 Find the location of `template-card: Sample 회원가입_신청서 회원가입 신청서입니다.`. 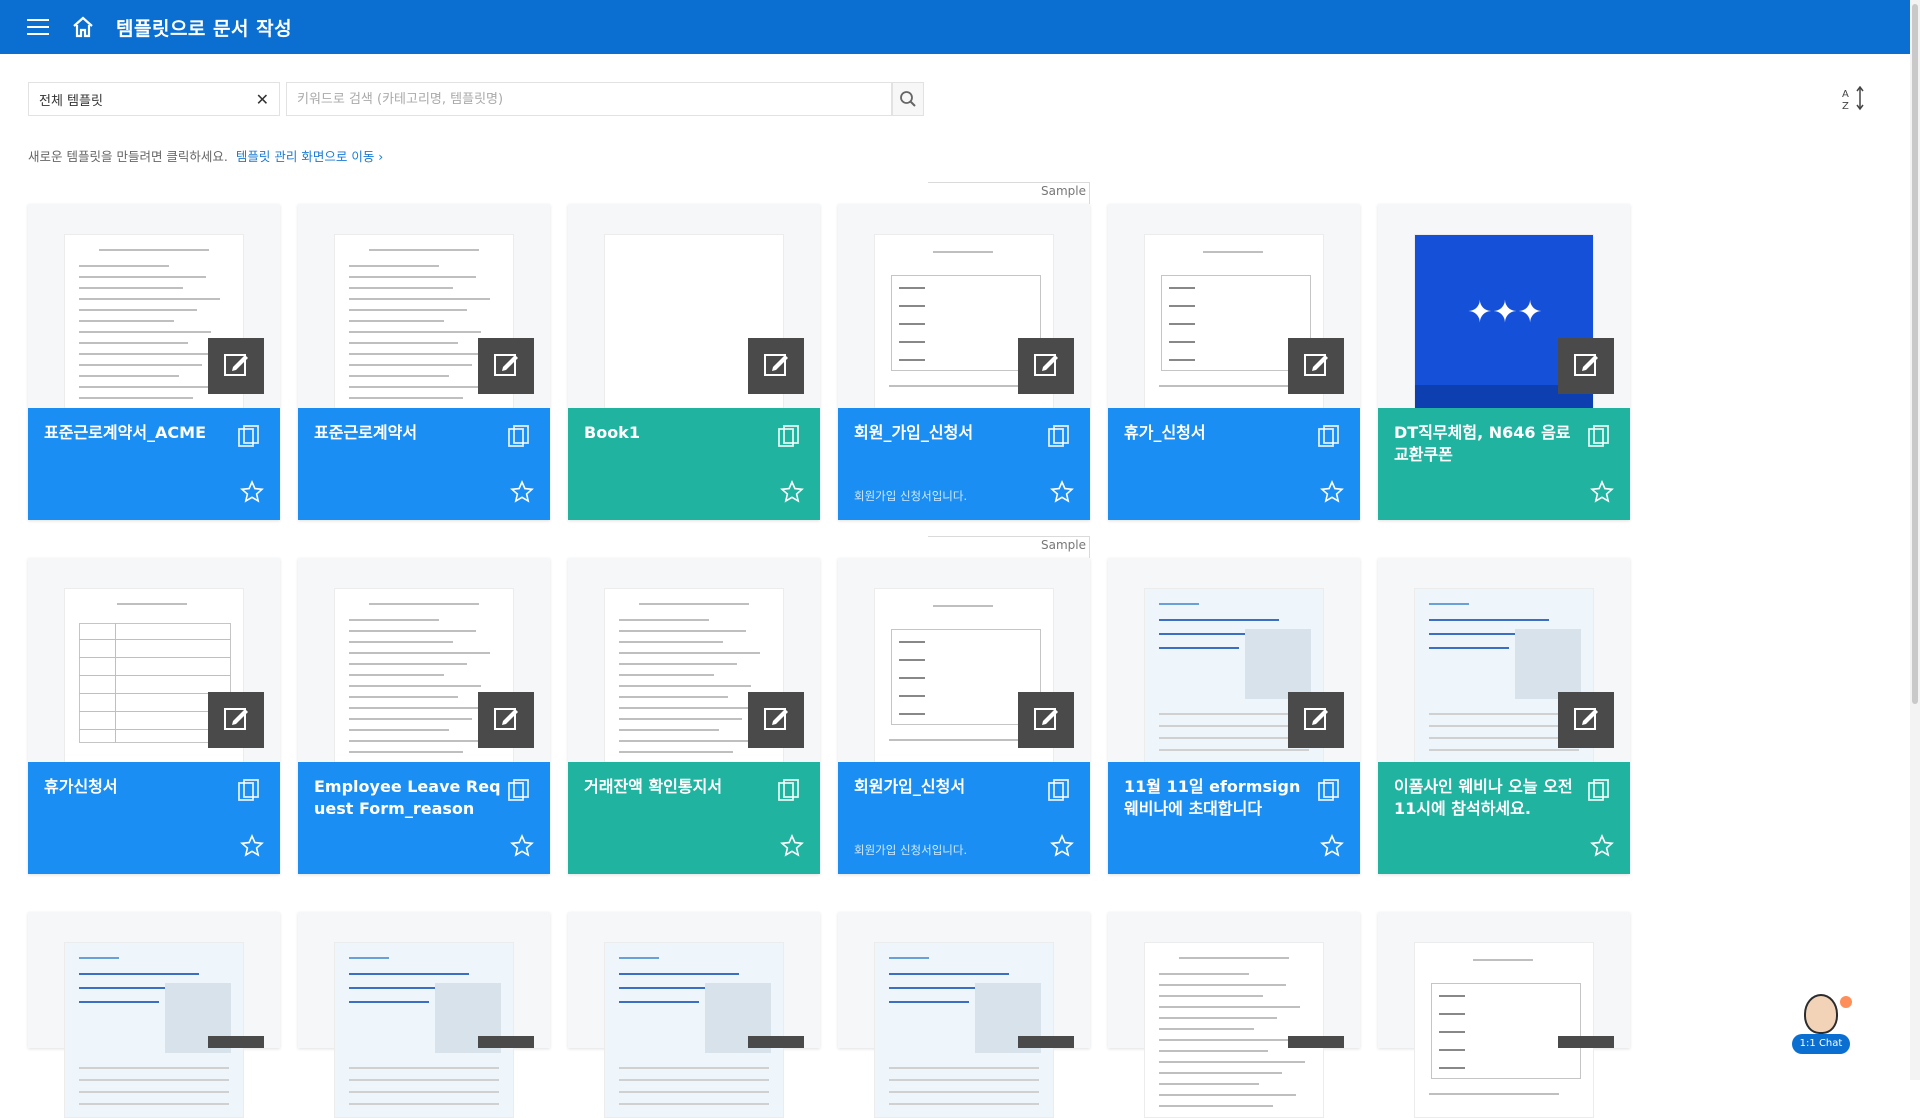

template-card: Sample 회원가입_신청서 회원가입 신청서입니다. is located at coordinates (964, 705).